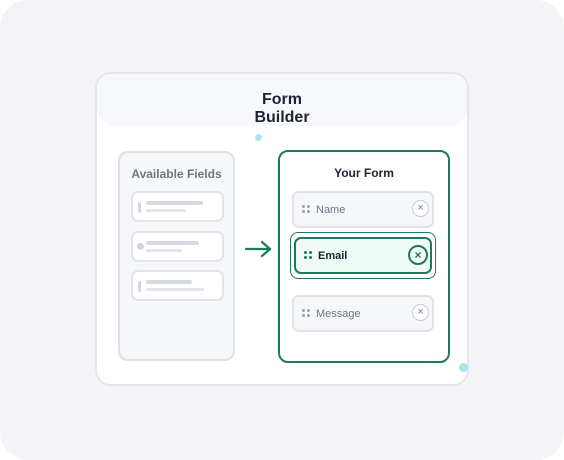  What do you see at coordinates (140, 246) in the screenshot?
I see `radio-field-icon` at bounding box center [140, 246].